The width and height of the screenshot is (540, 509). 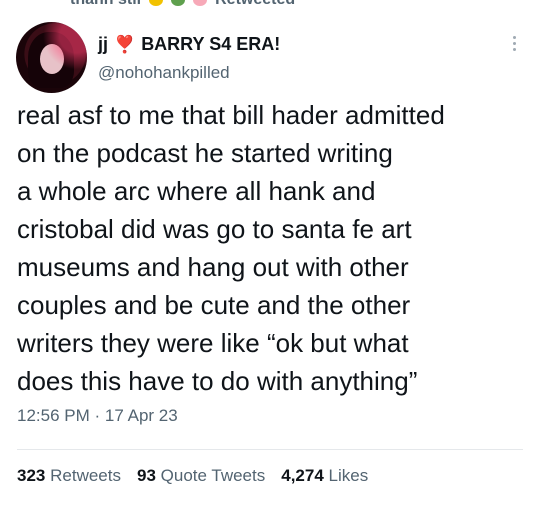 What do you see at coordinates (164, 73) in the screenshot?
I see `user-handle: @nohohankpilled` at bounding box center [164, 73].